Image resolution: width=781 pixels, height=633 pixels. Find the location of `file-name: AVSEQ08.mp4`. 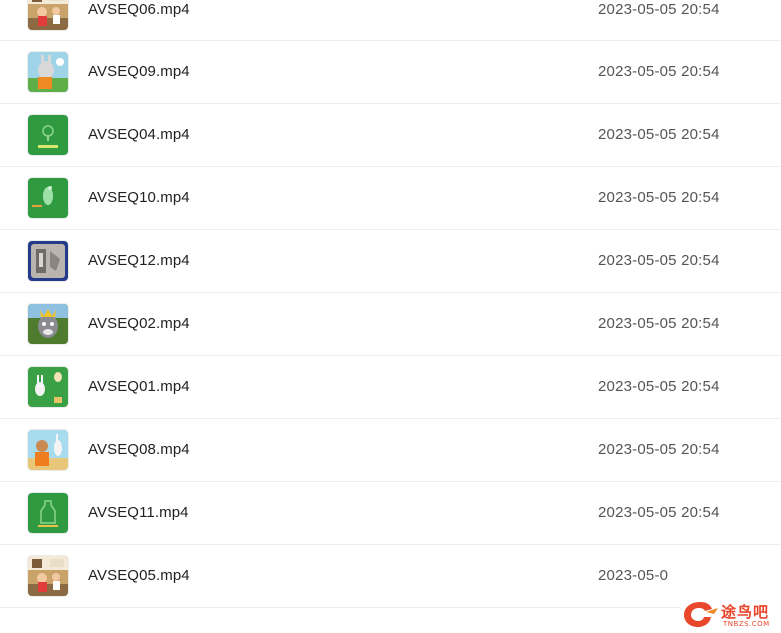

file-name: AVSEQ08.mp4 is located at coordinates (139, 449).